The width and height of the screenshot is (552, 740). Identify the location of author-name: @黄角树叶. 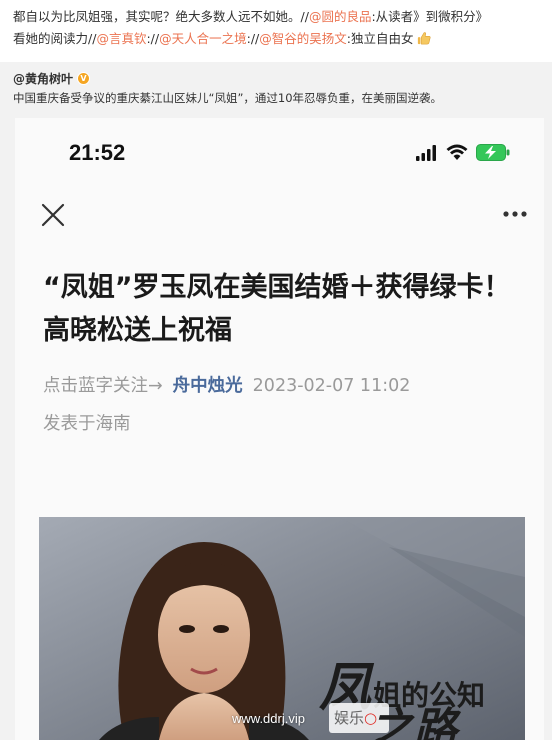
(43, 78).